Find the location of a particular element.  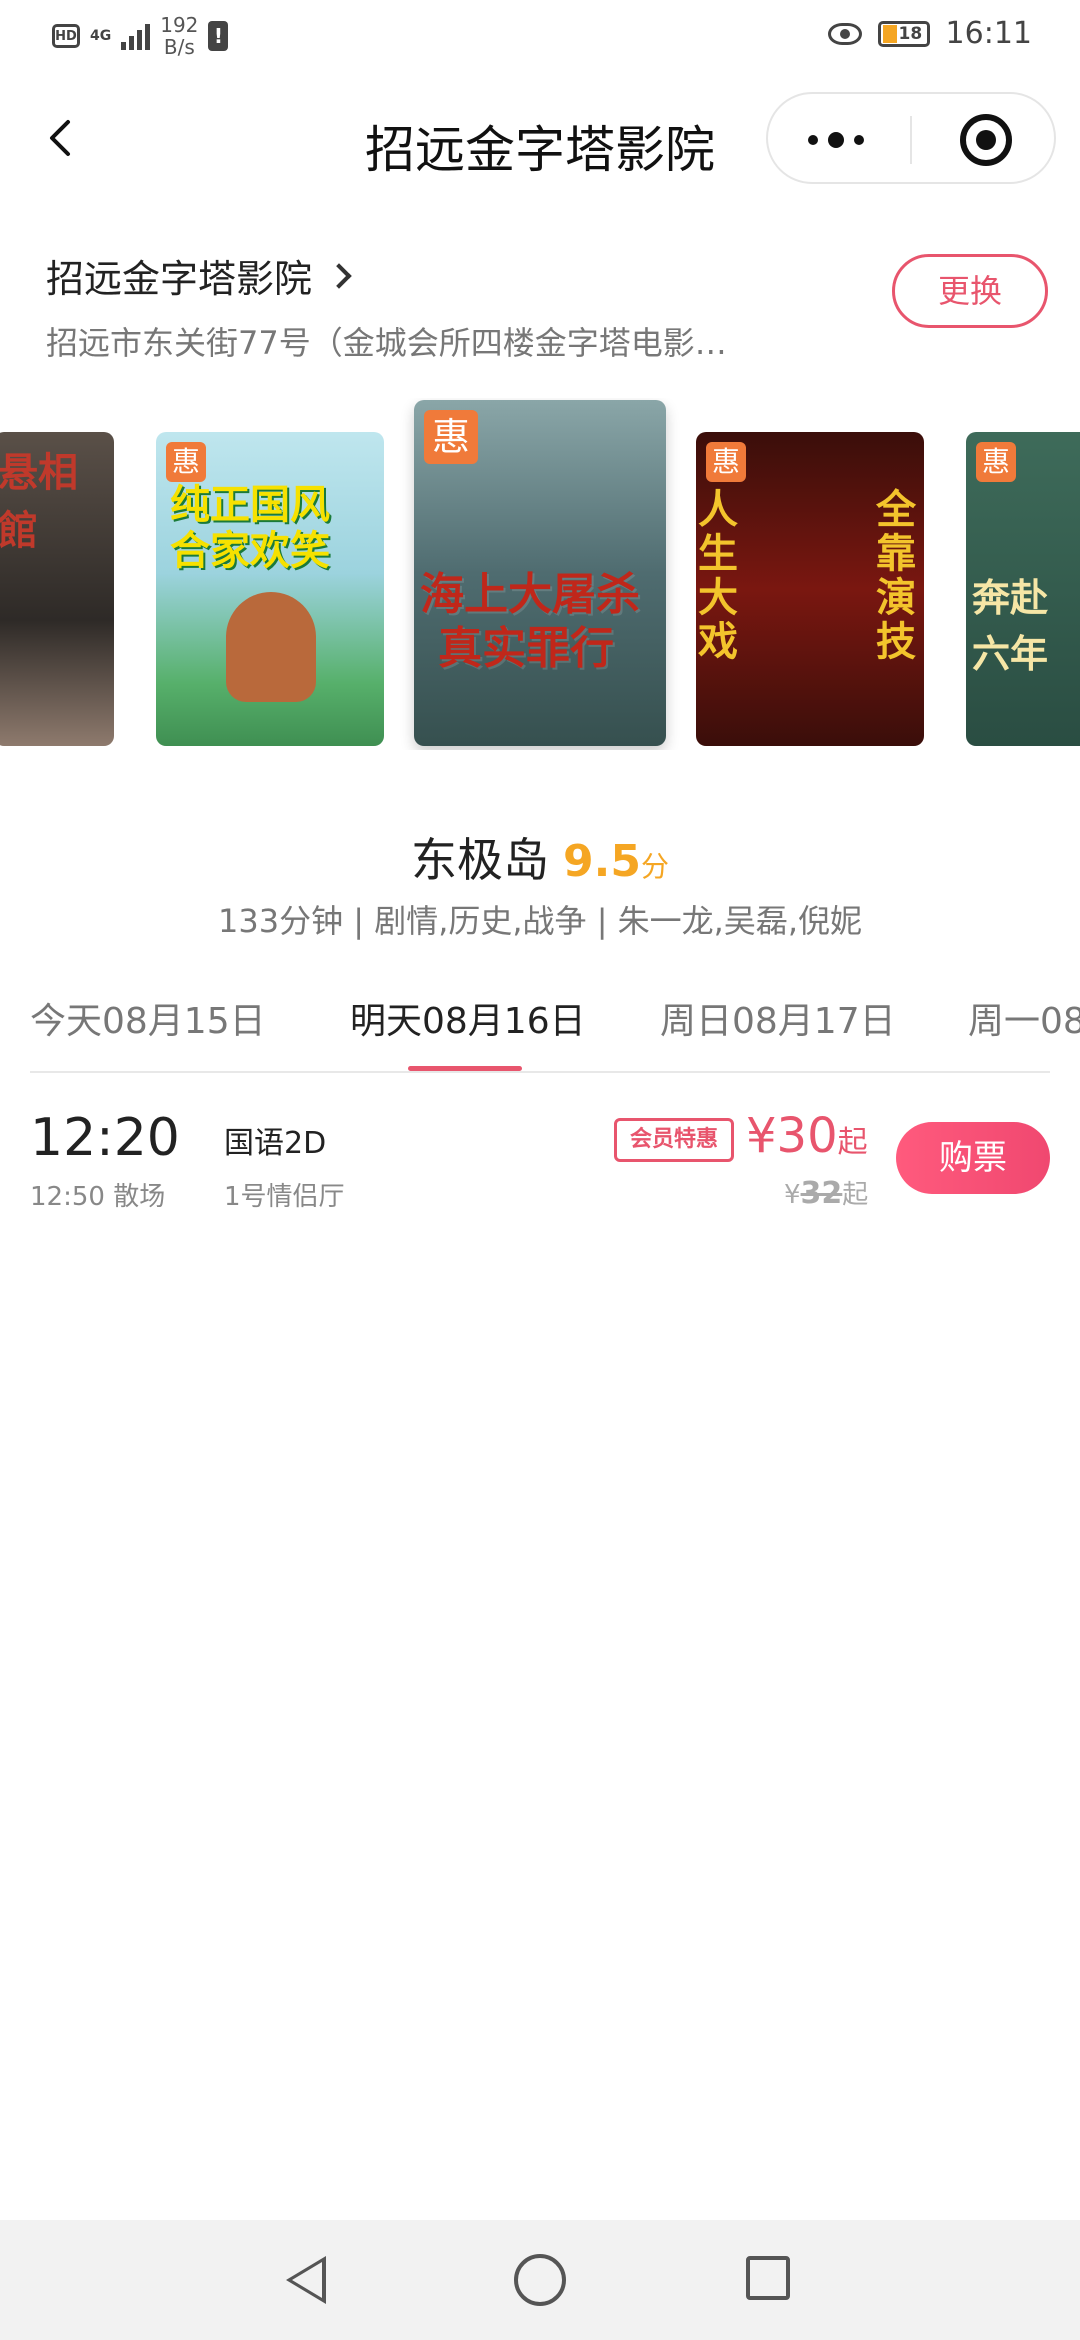

cinema-name-link: 招远金字塔影院 is located at coordinates (199, 275).